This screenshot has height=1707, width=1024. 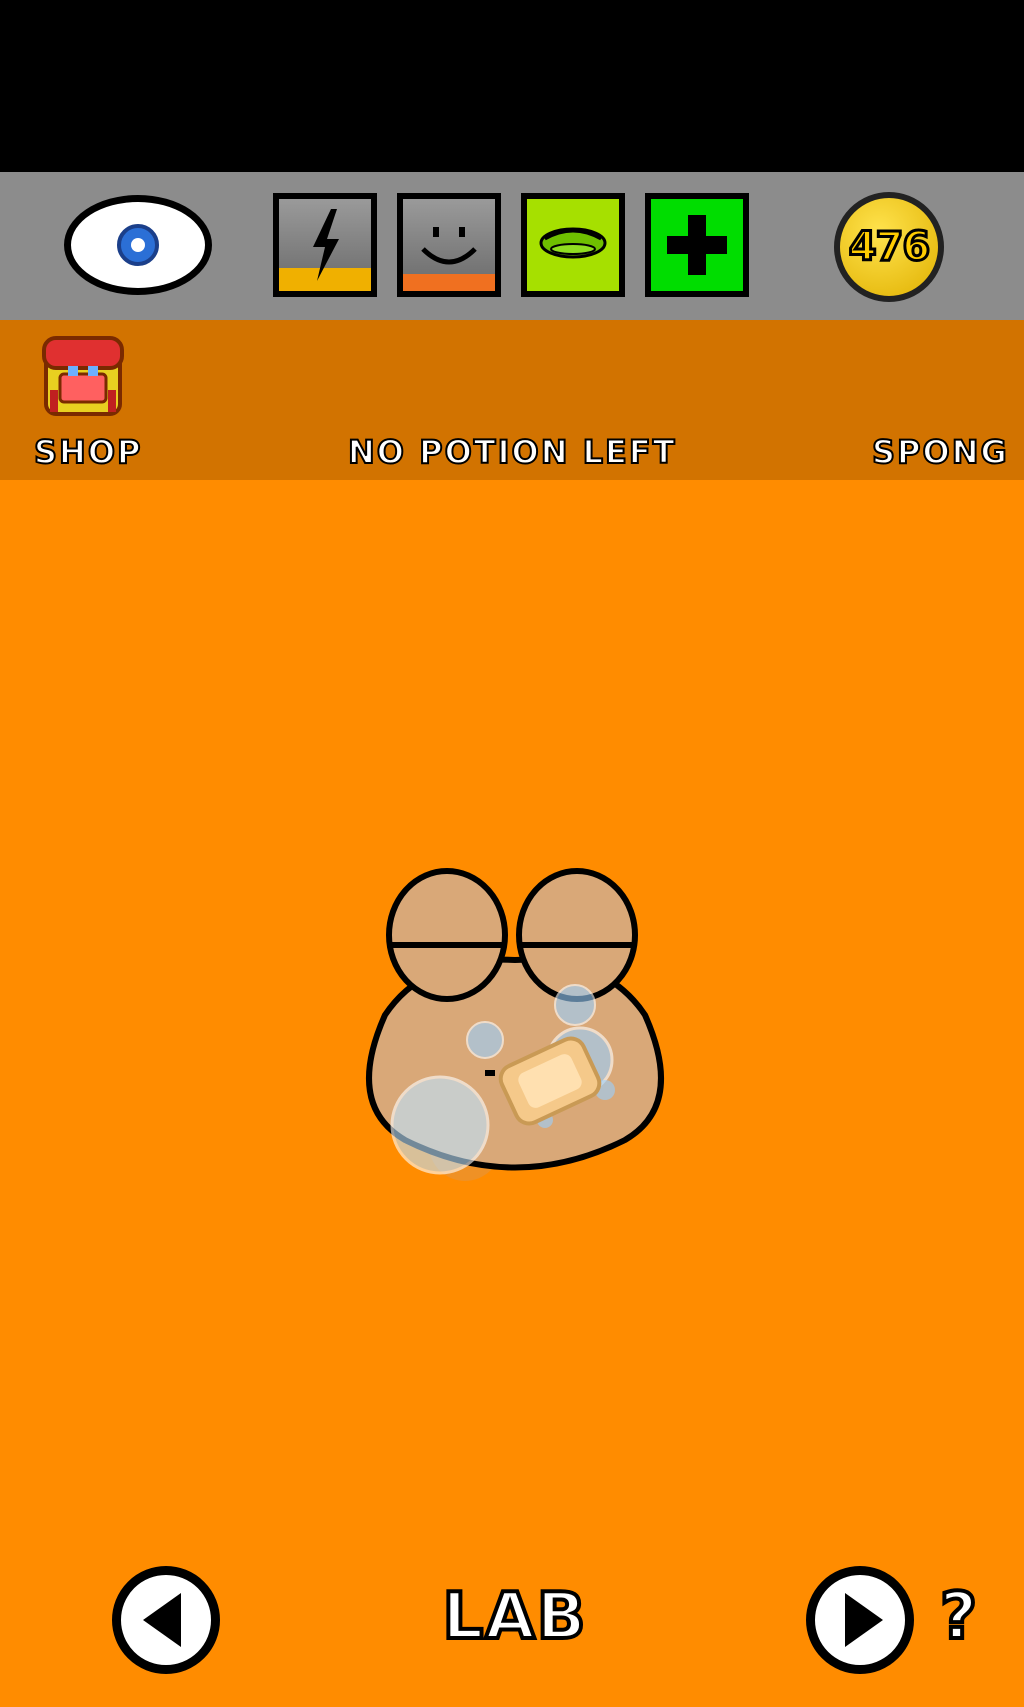 I want to click on pou-pet, so click(x=515, y=1025).